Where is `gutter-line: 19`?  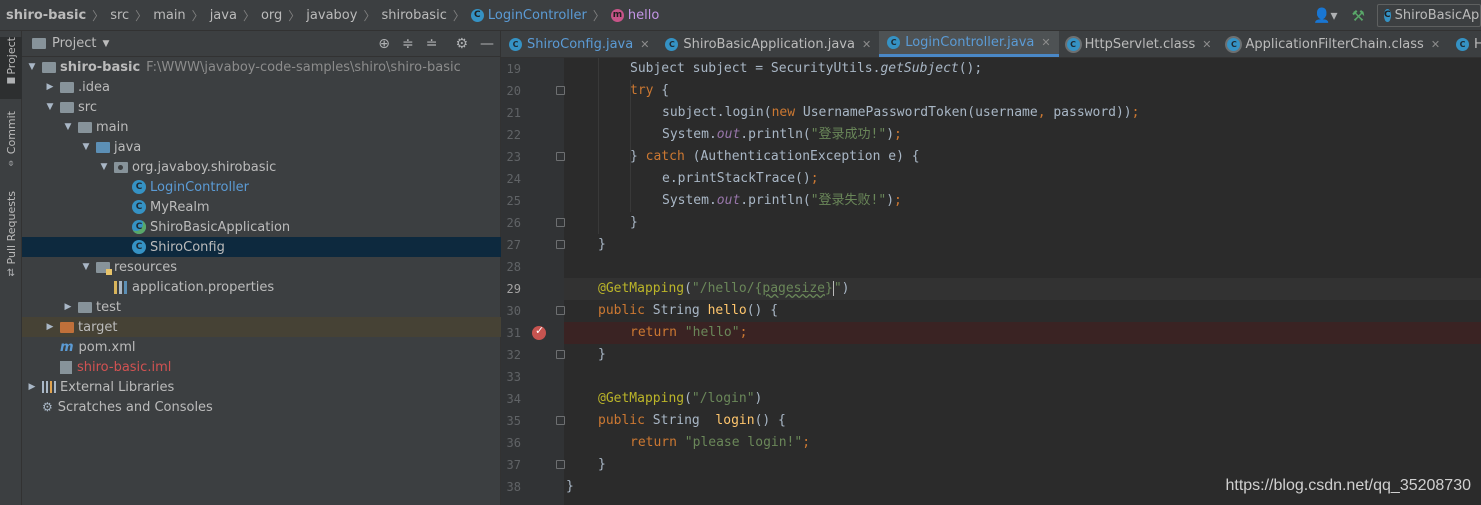
gutter-line: 19 is located at coordinates (532, 69).